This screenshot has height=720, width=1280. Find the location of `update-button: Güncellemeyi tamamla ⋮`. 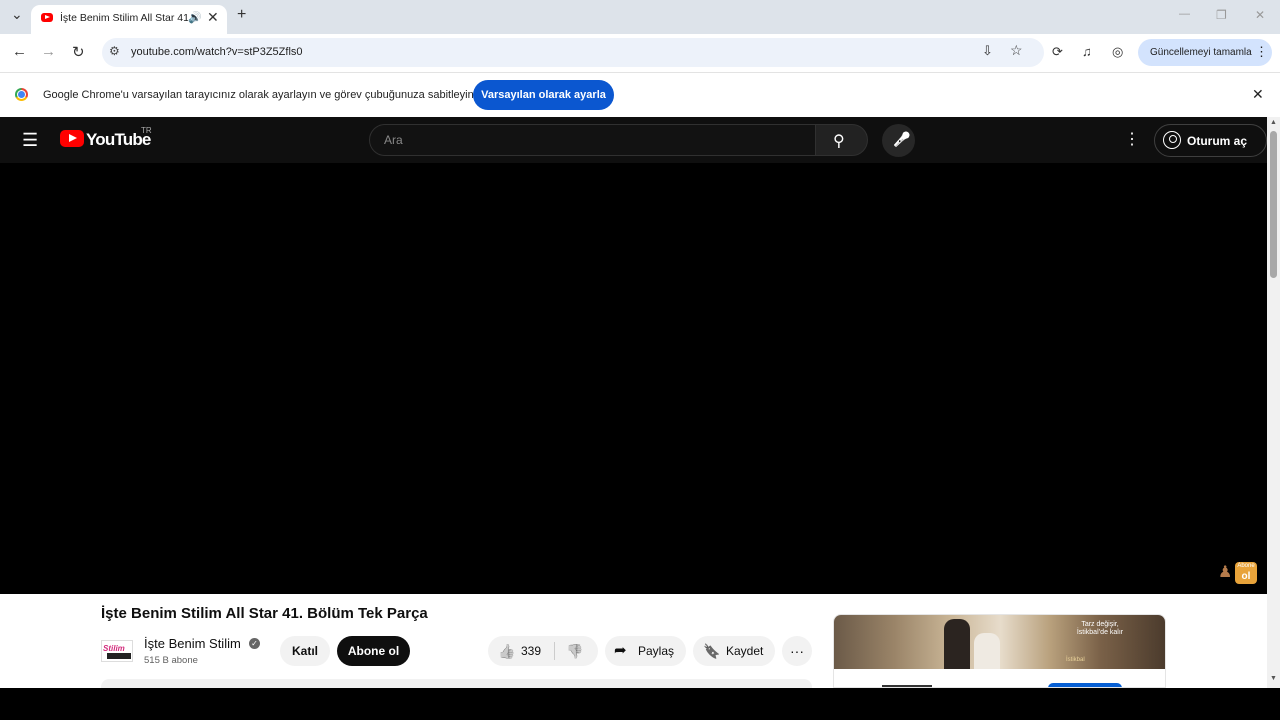

update-button: Güncellemeyi tamamla ⋮ is located at coordinates (1205, 52).